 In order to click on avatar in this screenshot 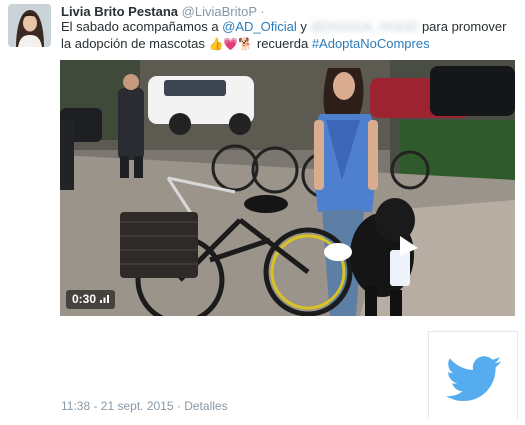, I will do `click(29, 25)`.